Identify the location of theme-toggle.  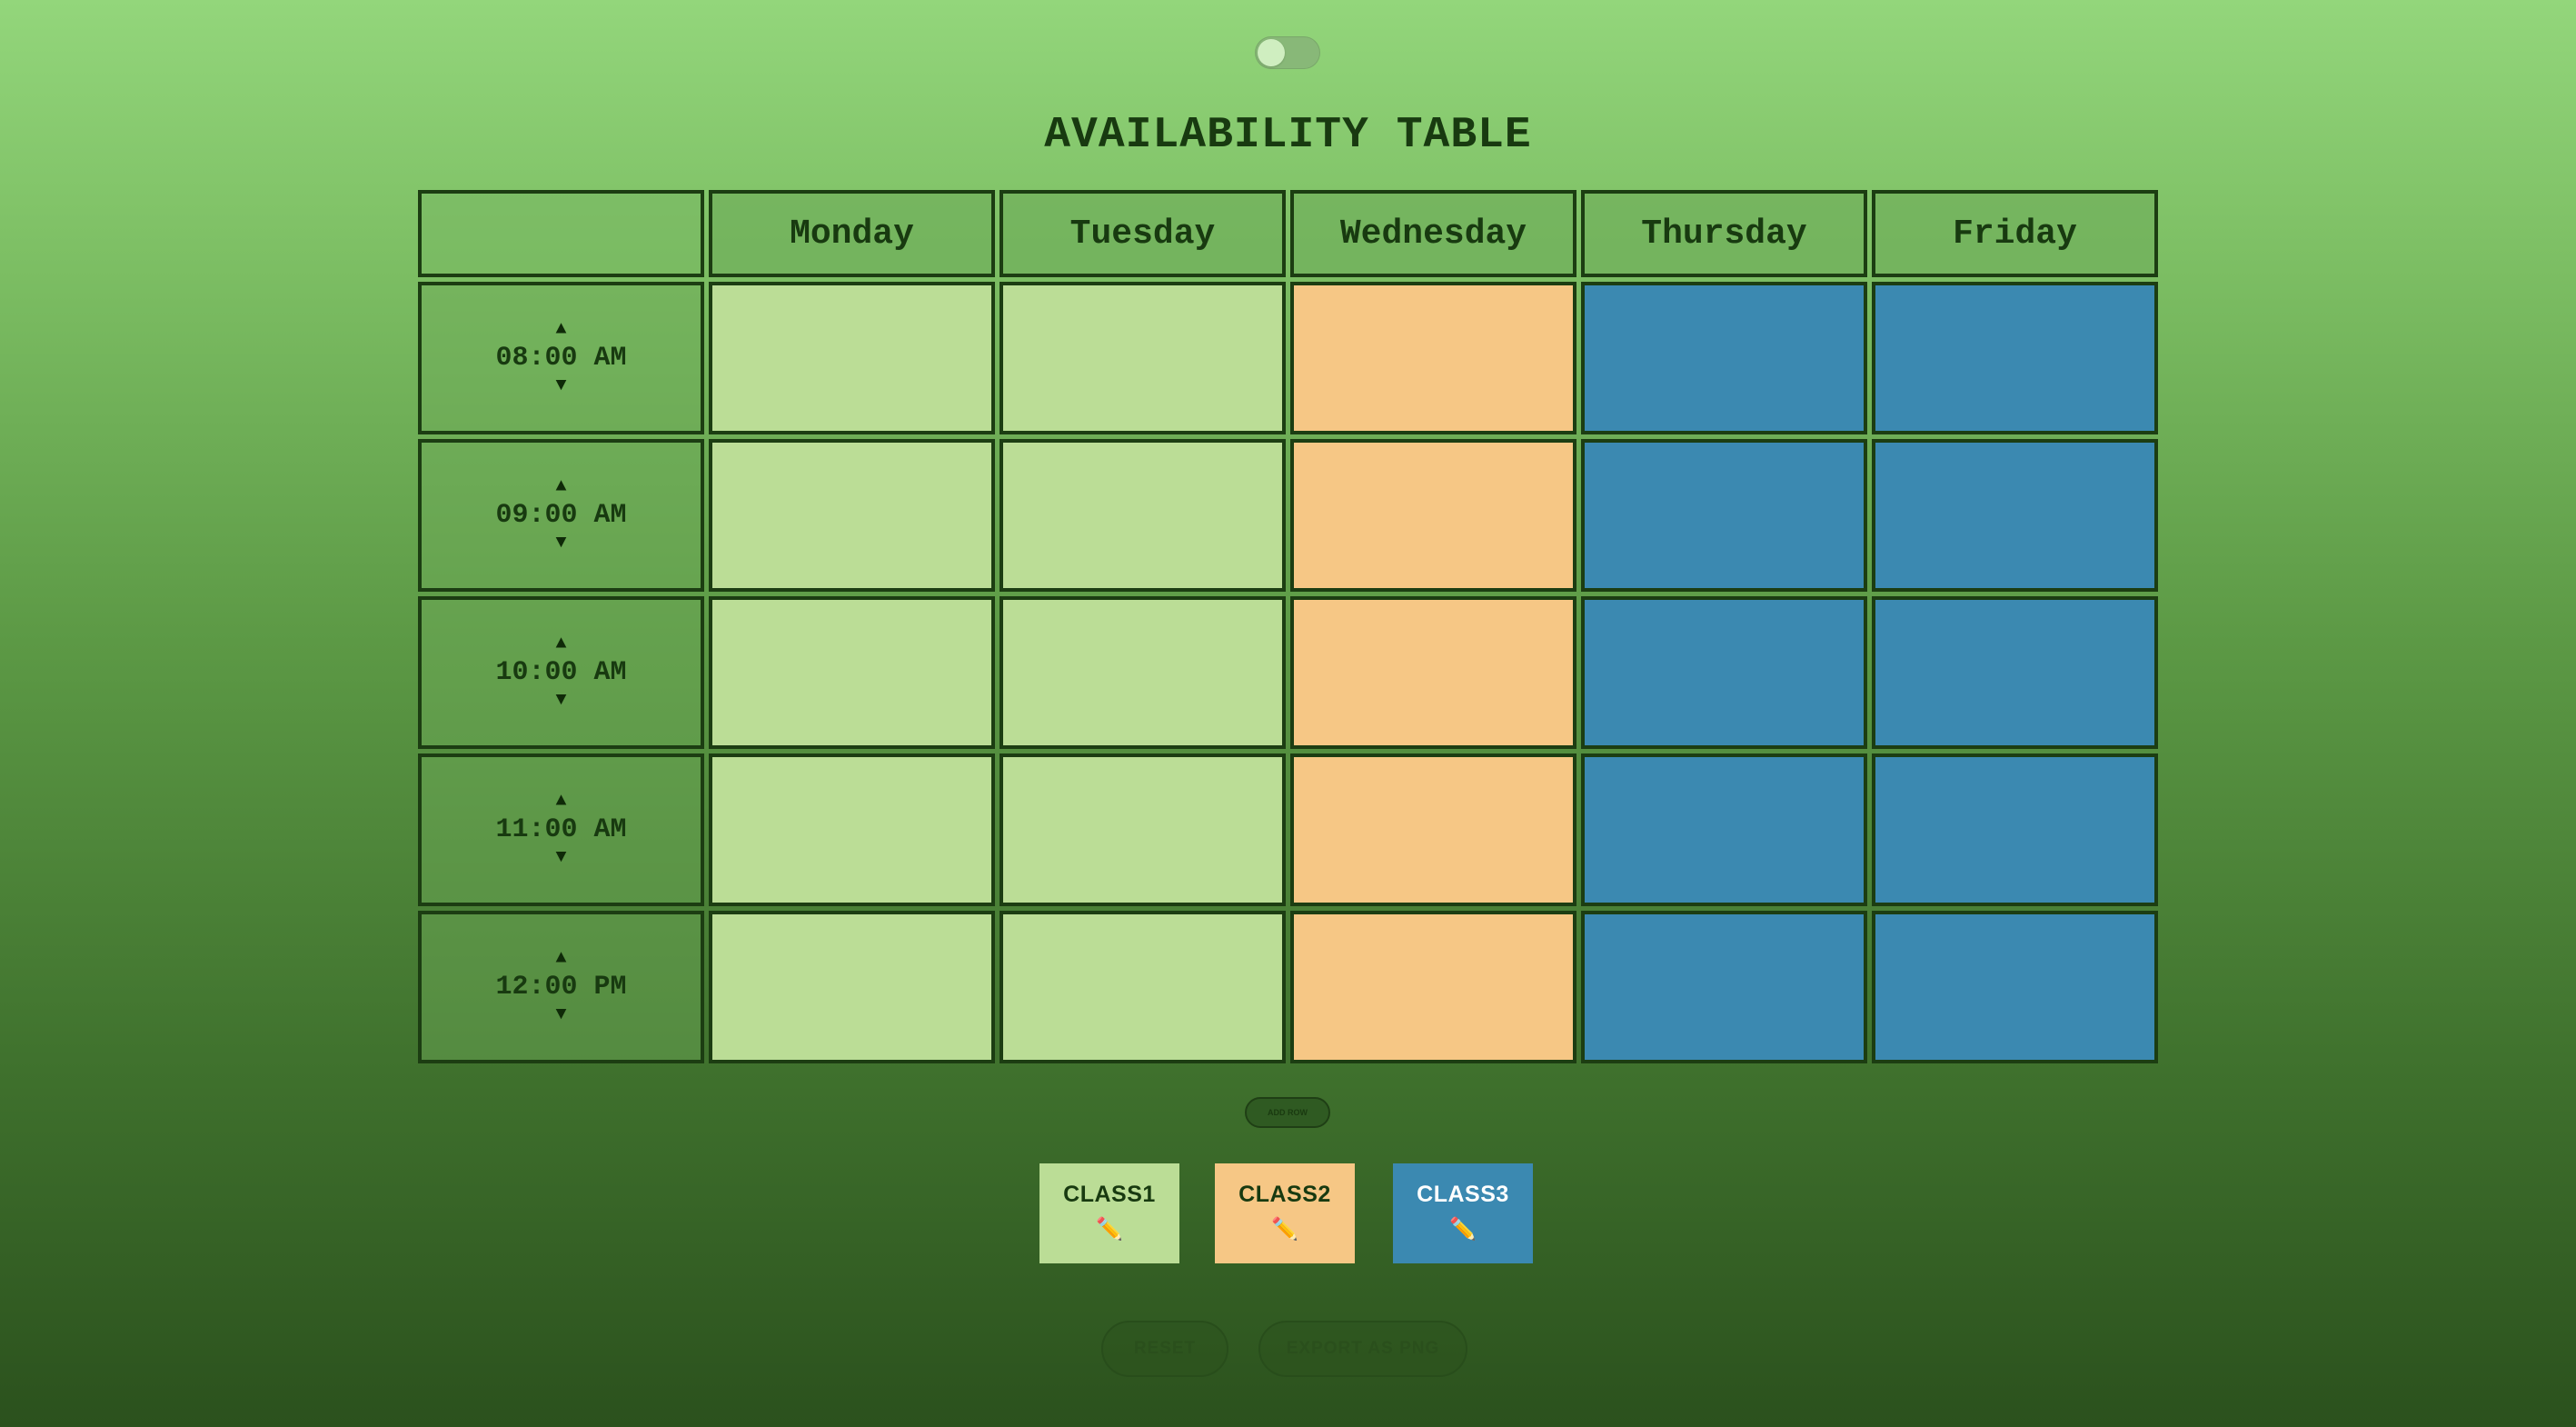
(1288, 52).